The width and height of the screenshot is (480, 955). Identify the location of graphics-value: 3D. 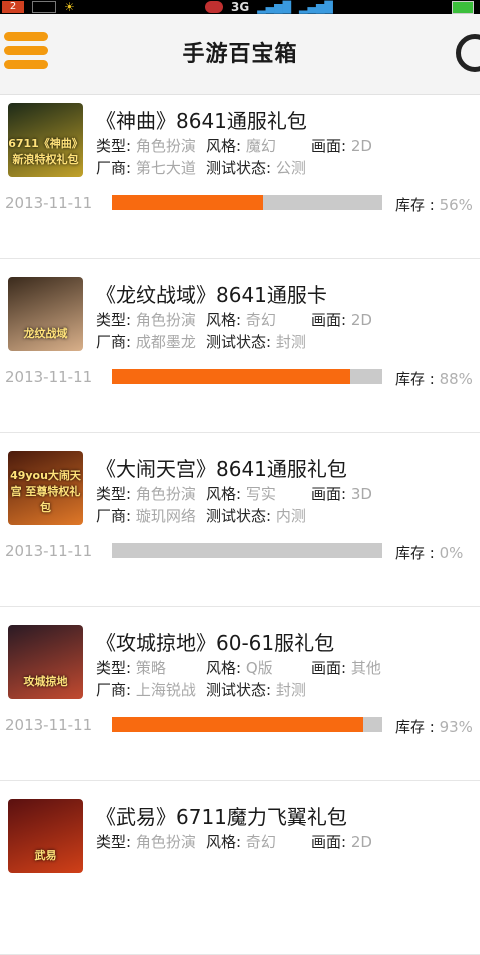
(361, 494).